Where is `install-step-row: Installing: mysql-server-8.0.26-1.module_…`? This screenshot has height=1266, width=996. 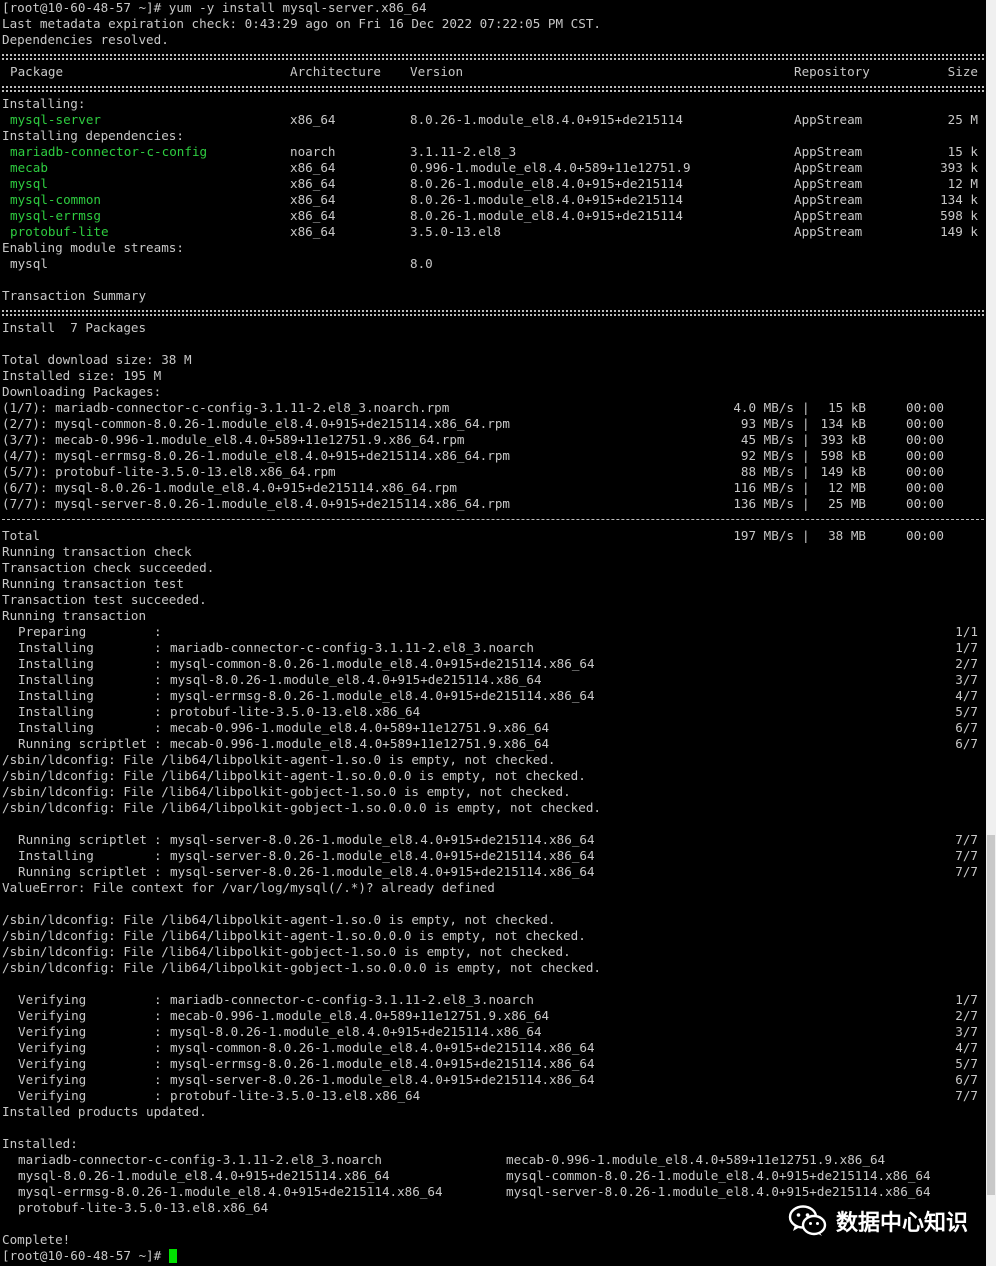
install-step-row: Installing: mysql-server-8.0.26-1.module_… is located at coordinates (493, 856).